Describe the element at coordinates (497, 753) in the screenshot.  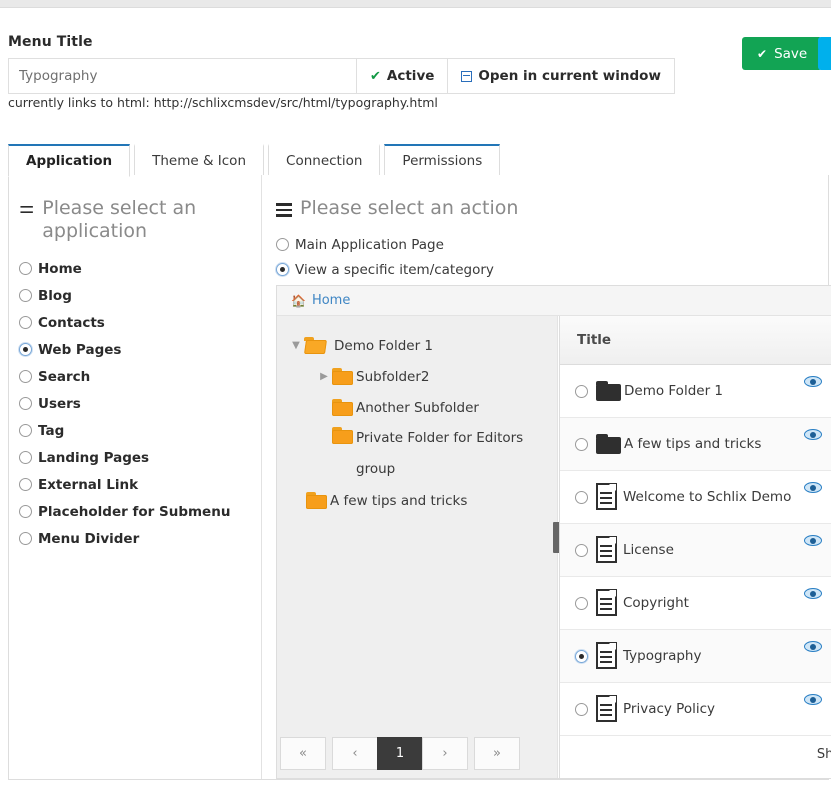
I see `pagination-last-button: »` at that location.